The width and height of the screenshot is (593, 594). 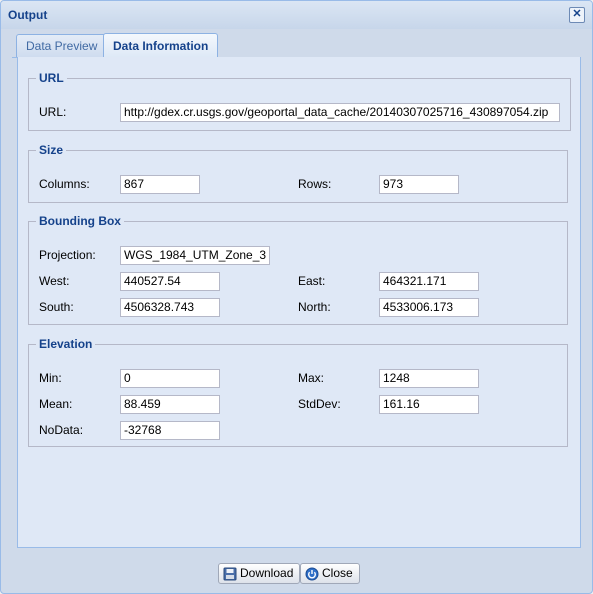 What do you see at coordinates (80, 221) in the screenshot?
I see `bounding-box-legend: Bounding Box` at bounding box center [80, 221].